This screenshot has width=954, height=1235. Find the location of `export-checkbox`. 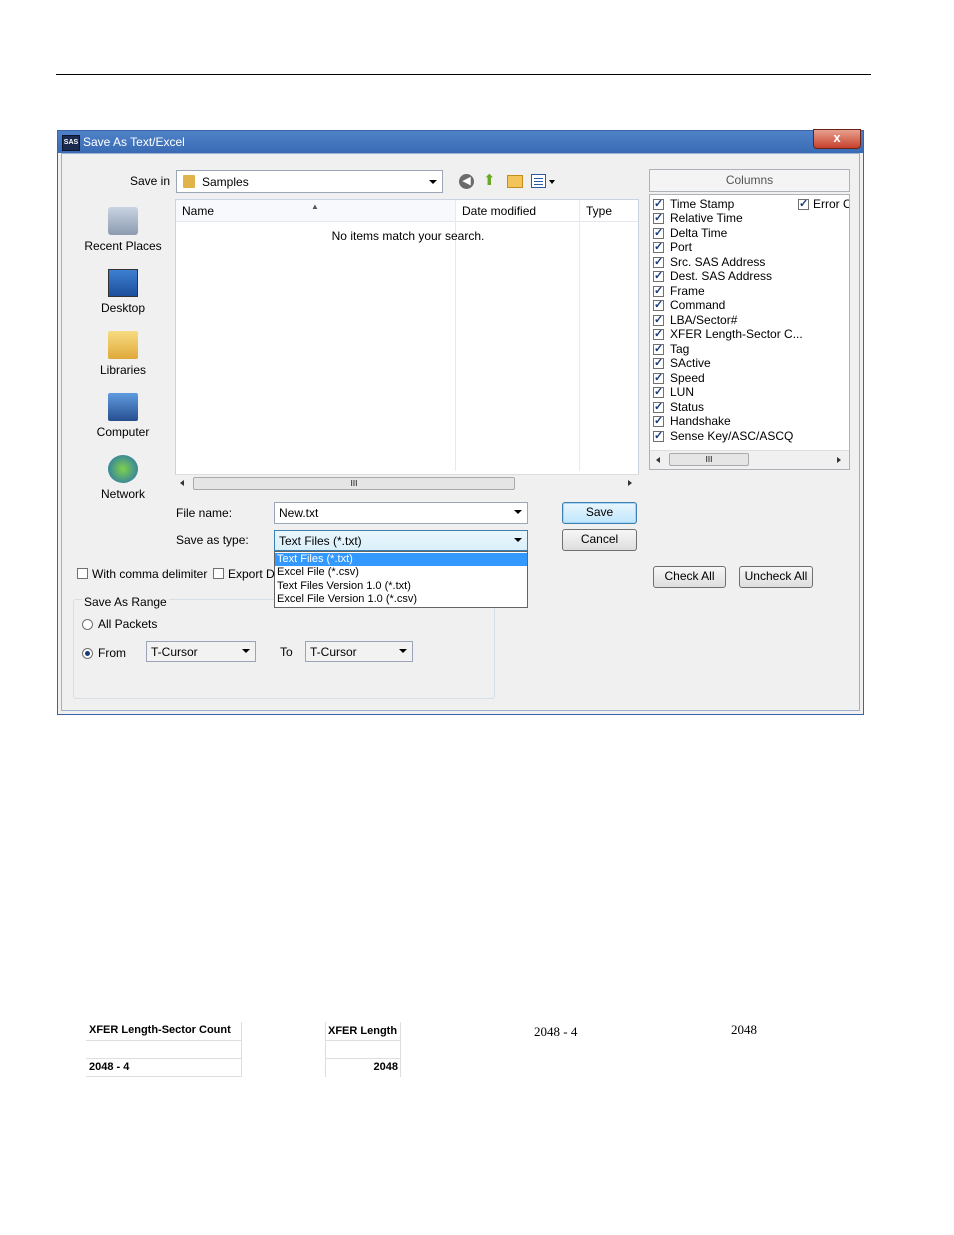

export-checkbox is located at coordinates (218, 573).